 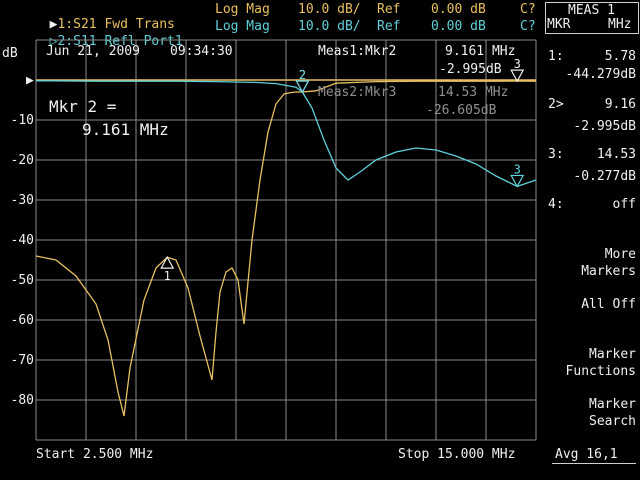 I want to click on meas1-freq: 9.161 MHz, so click(x=480, y=51).